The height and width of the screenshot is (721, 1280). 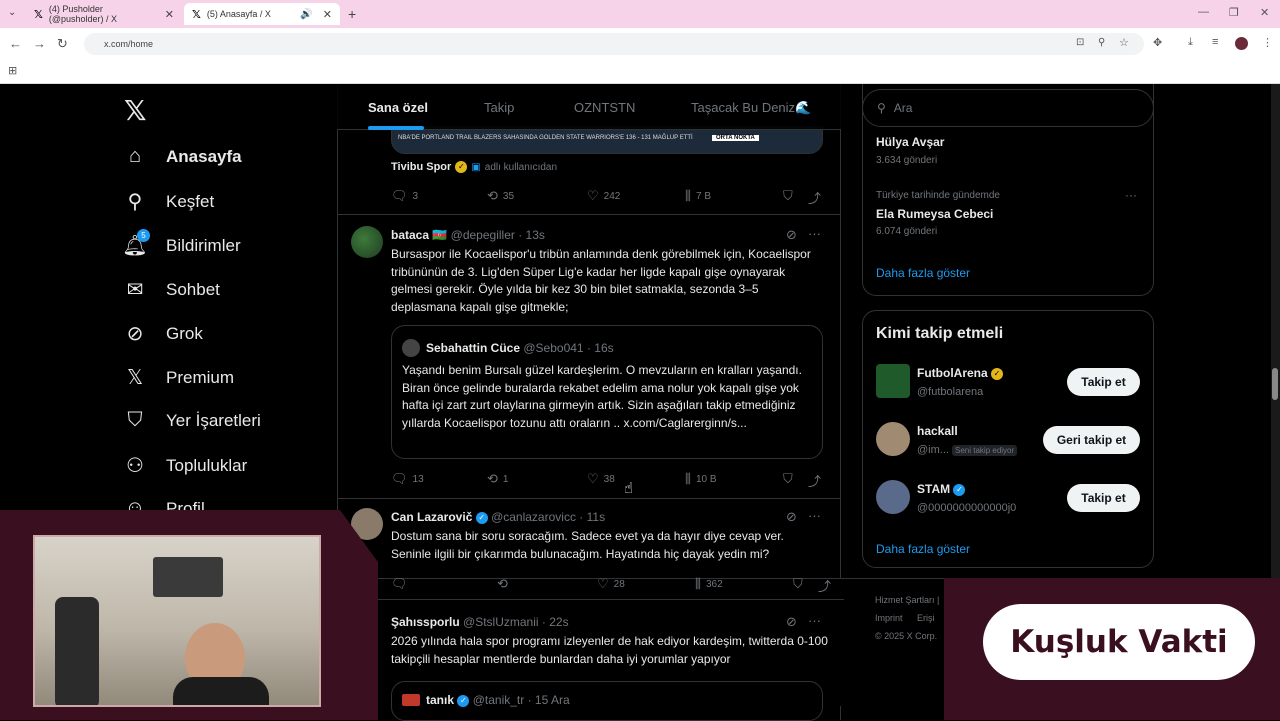 What do you see at coordinates (135, 156) in the screenshot?
I see `home-icon: ⌂` at bounding box center [135, 156].